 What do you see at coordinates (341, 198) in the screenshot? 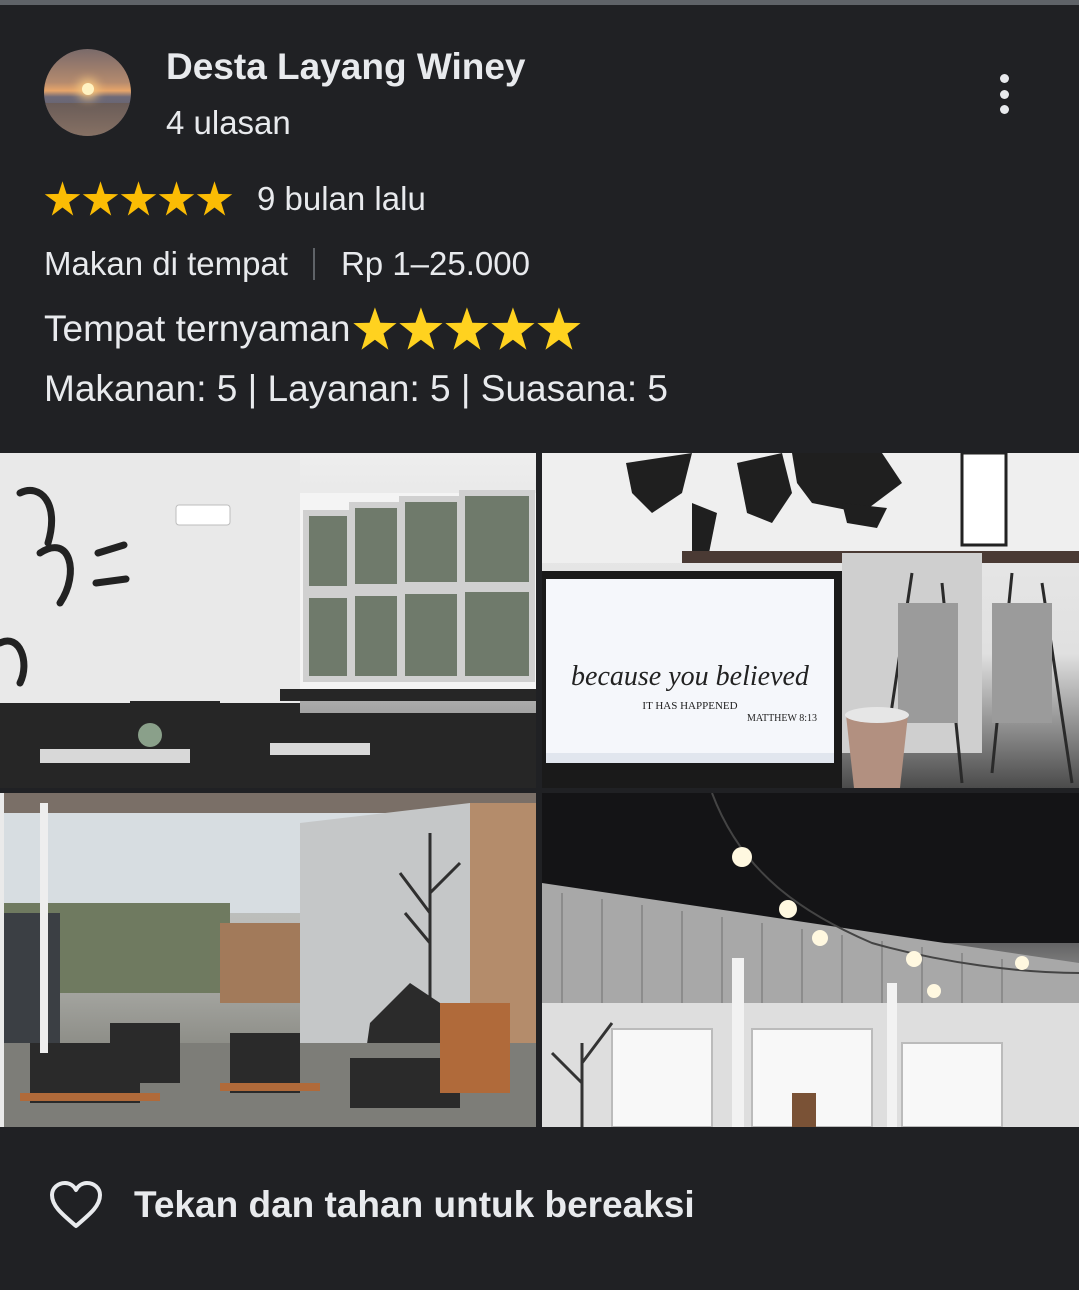
I see `review-time: 9 bulan lalu` at bounding box center [341, 198].